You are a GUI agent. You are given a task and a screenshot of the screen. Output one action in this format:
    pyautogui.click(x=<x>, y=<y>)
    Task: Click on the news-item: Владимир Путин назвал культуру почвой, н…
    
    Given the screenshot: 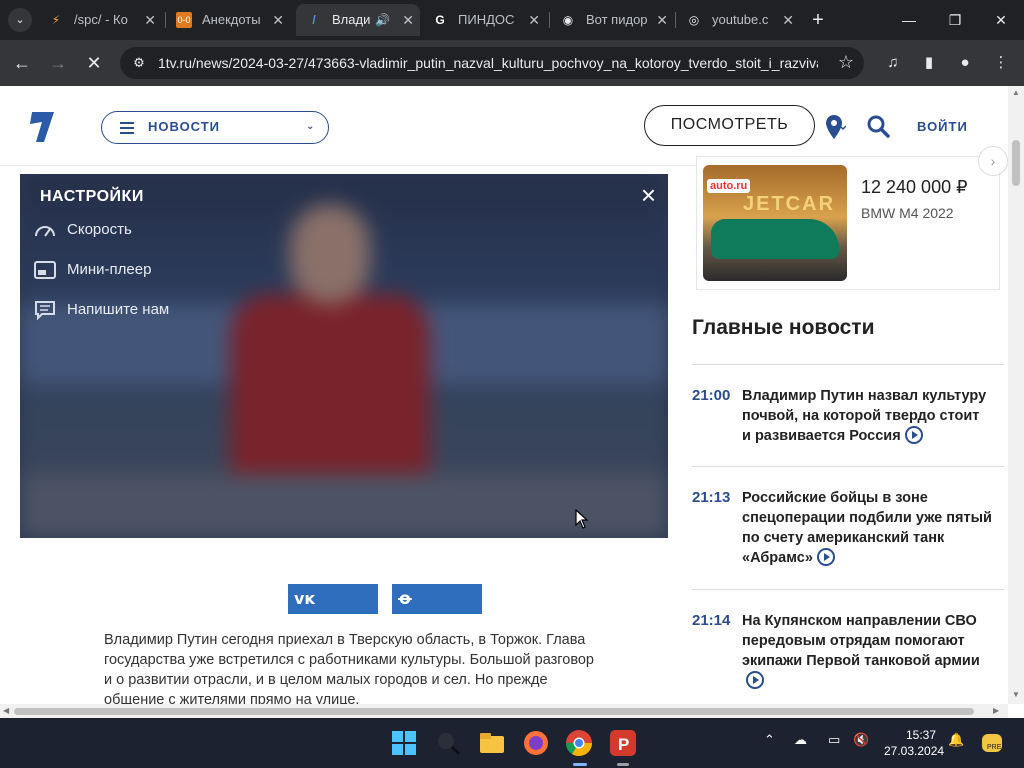 What is the action you would take?
    pyautogui.click(x=867, y=416)
    